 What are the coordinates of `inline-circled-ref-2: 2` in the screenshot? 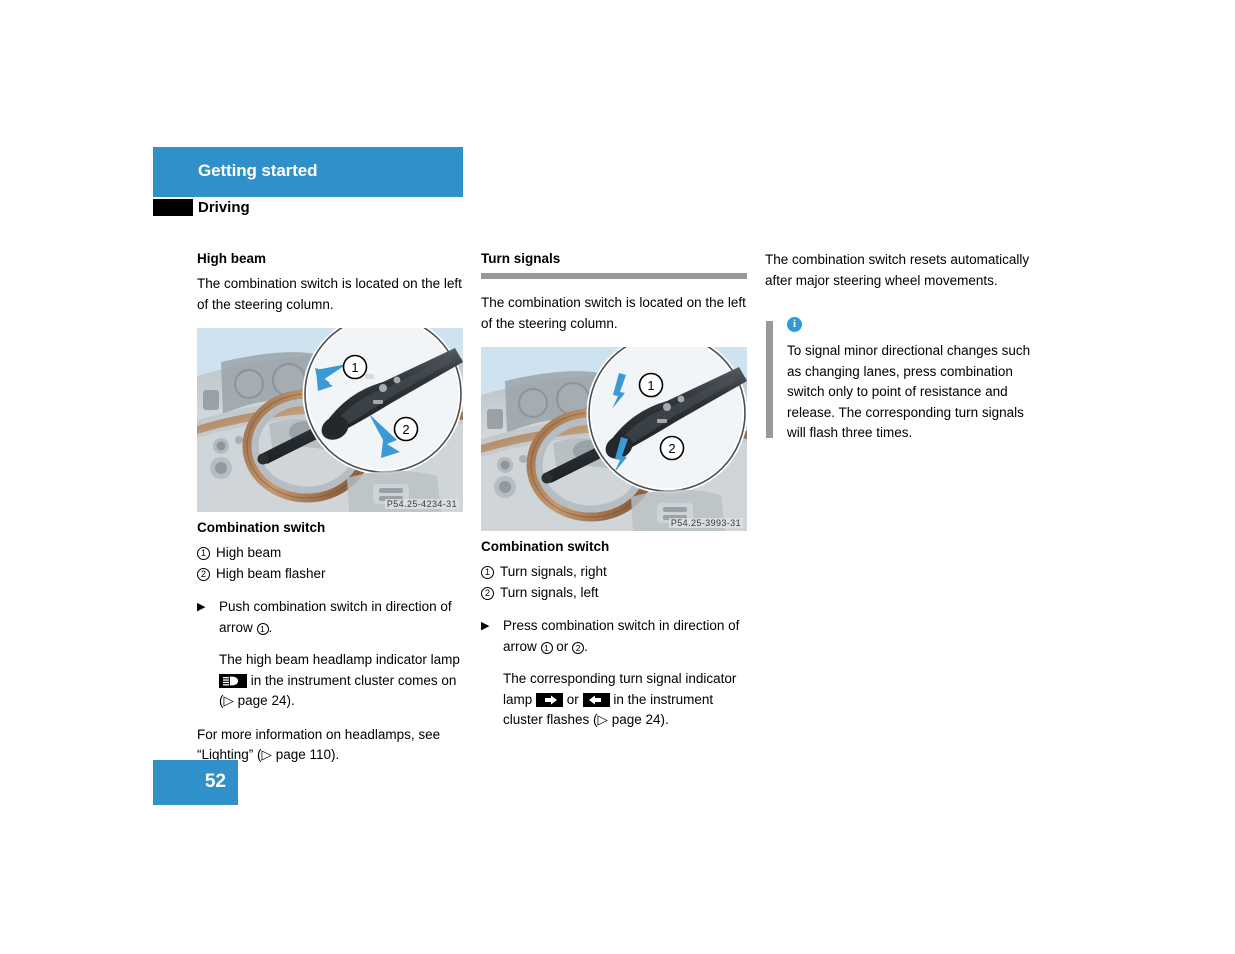 It's located at (578, 647).